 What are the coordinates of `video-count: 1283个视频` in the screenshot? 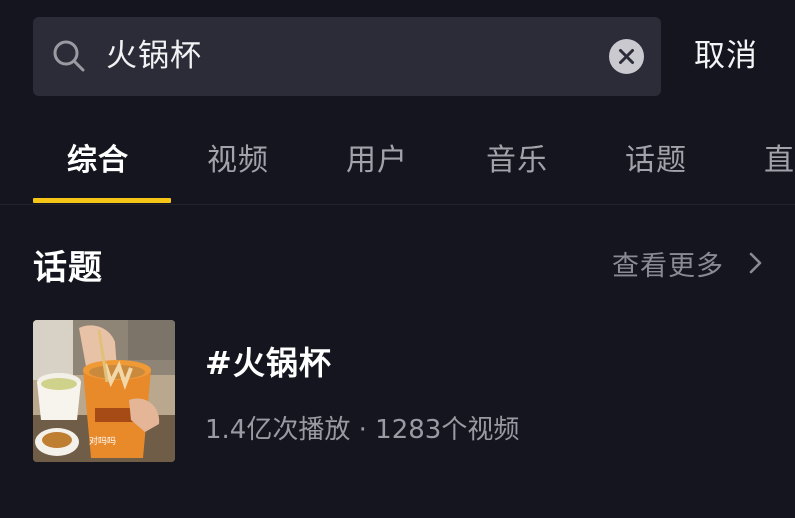 It's located at (447, 430).